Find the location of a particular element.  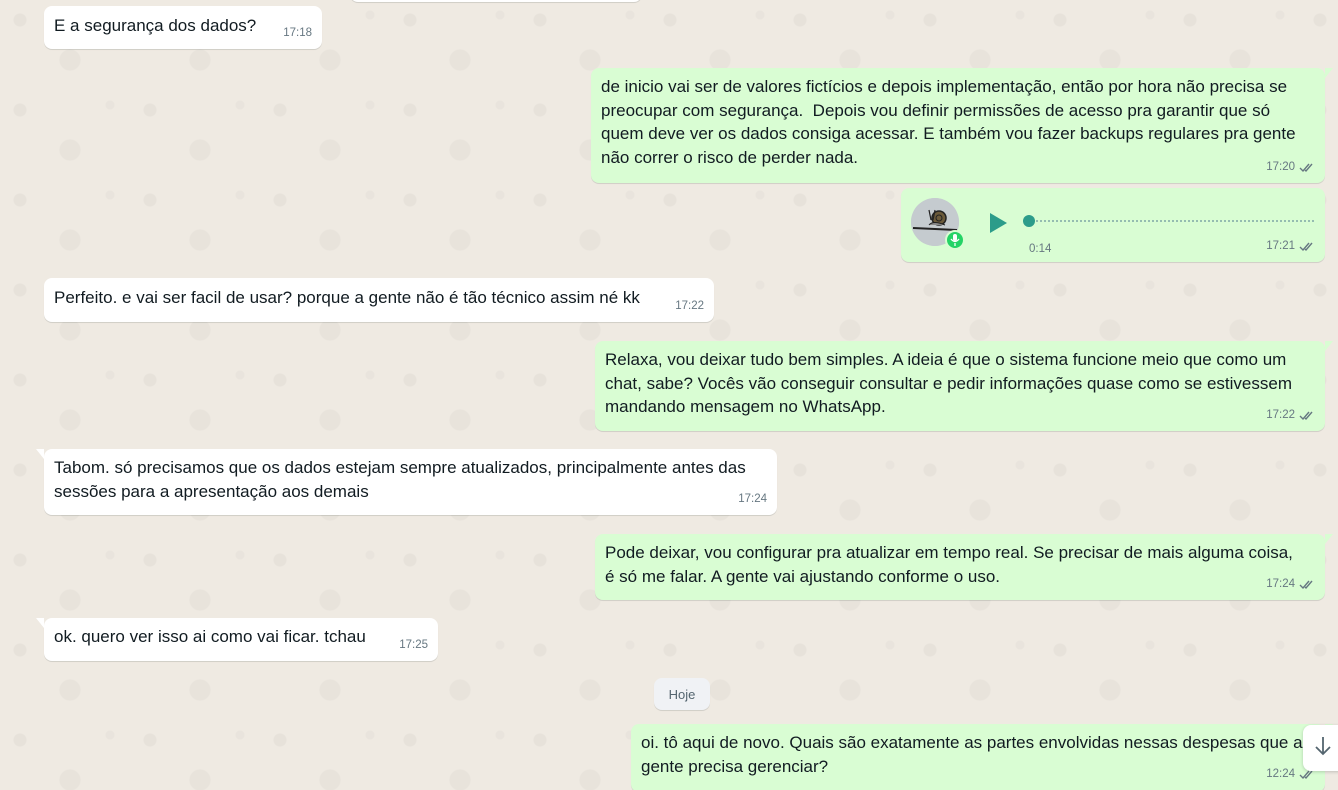

message-time: 17:25 is located at coordinates (413, 644).